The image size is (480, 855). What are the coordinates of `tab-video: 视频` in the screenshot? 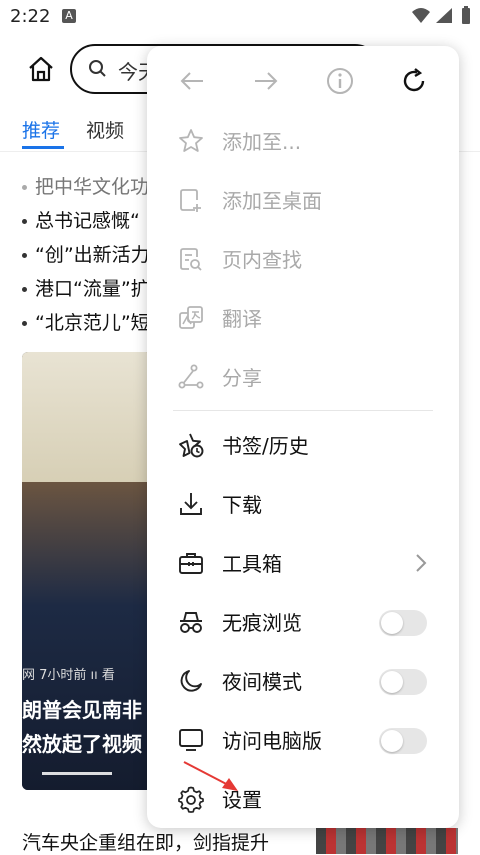 It's located at (105, 129).